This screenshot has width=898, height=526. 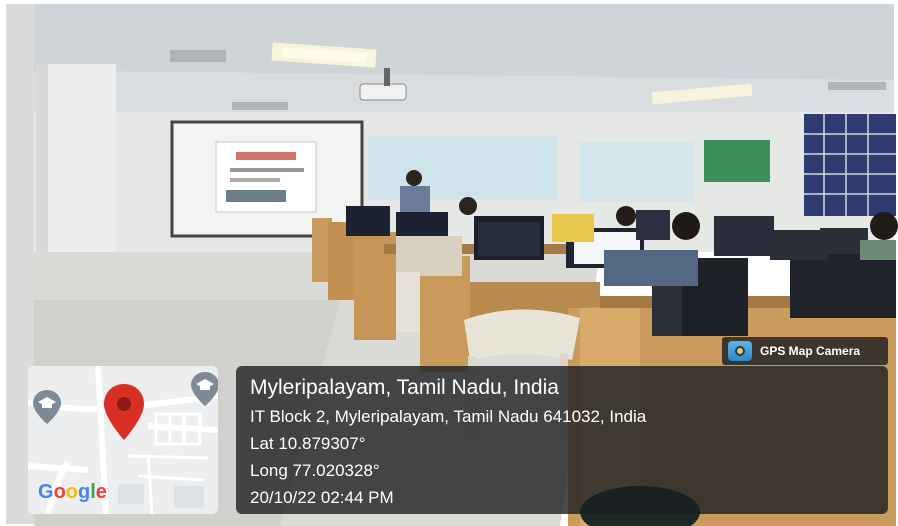 What do you see at coordinates (124, 412) in the screenshot?
I see `map-pin-icon` at bounding box center [124, 412].